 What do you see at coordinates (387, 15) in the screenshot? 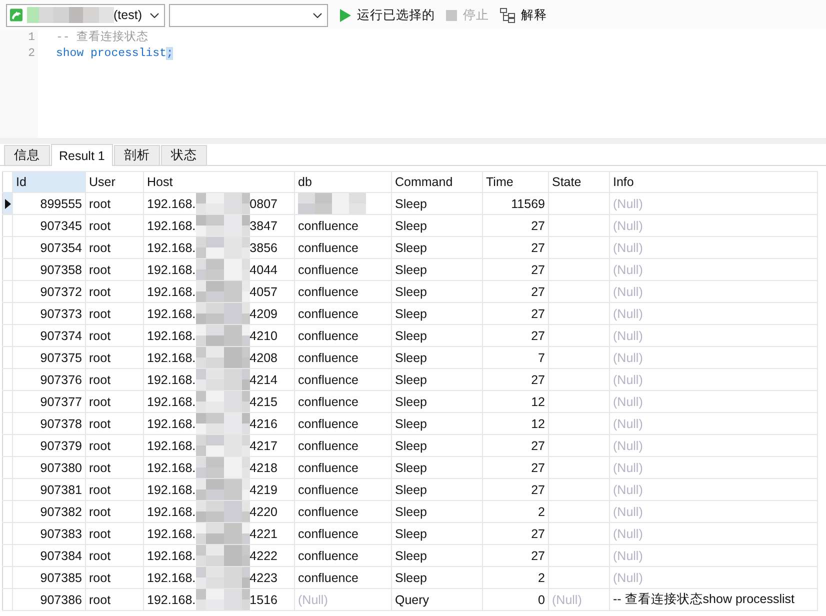
I see `toolbar-button: 运行已选择的` at bounding box center [387, 15].